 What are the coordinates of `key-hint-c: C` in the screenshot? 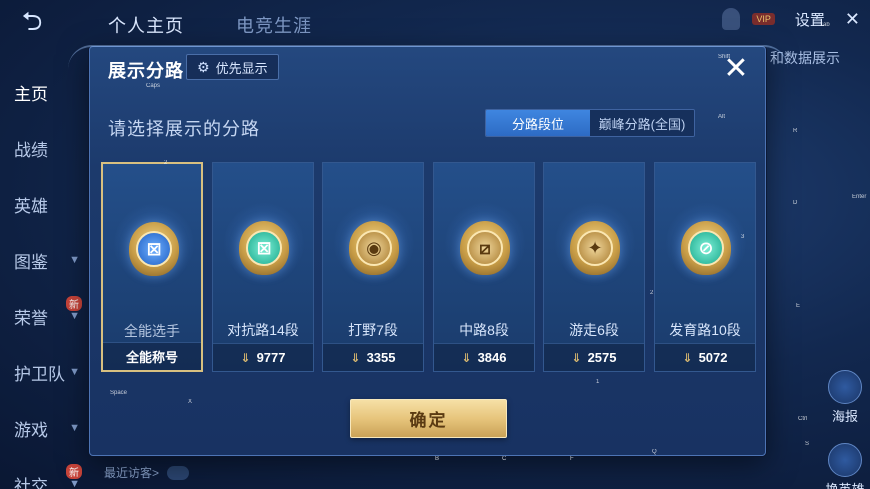 It's located at (504, 459).